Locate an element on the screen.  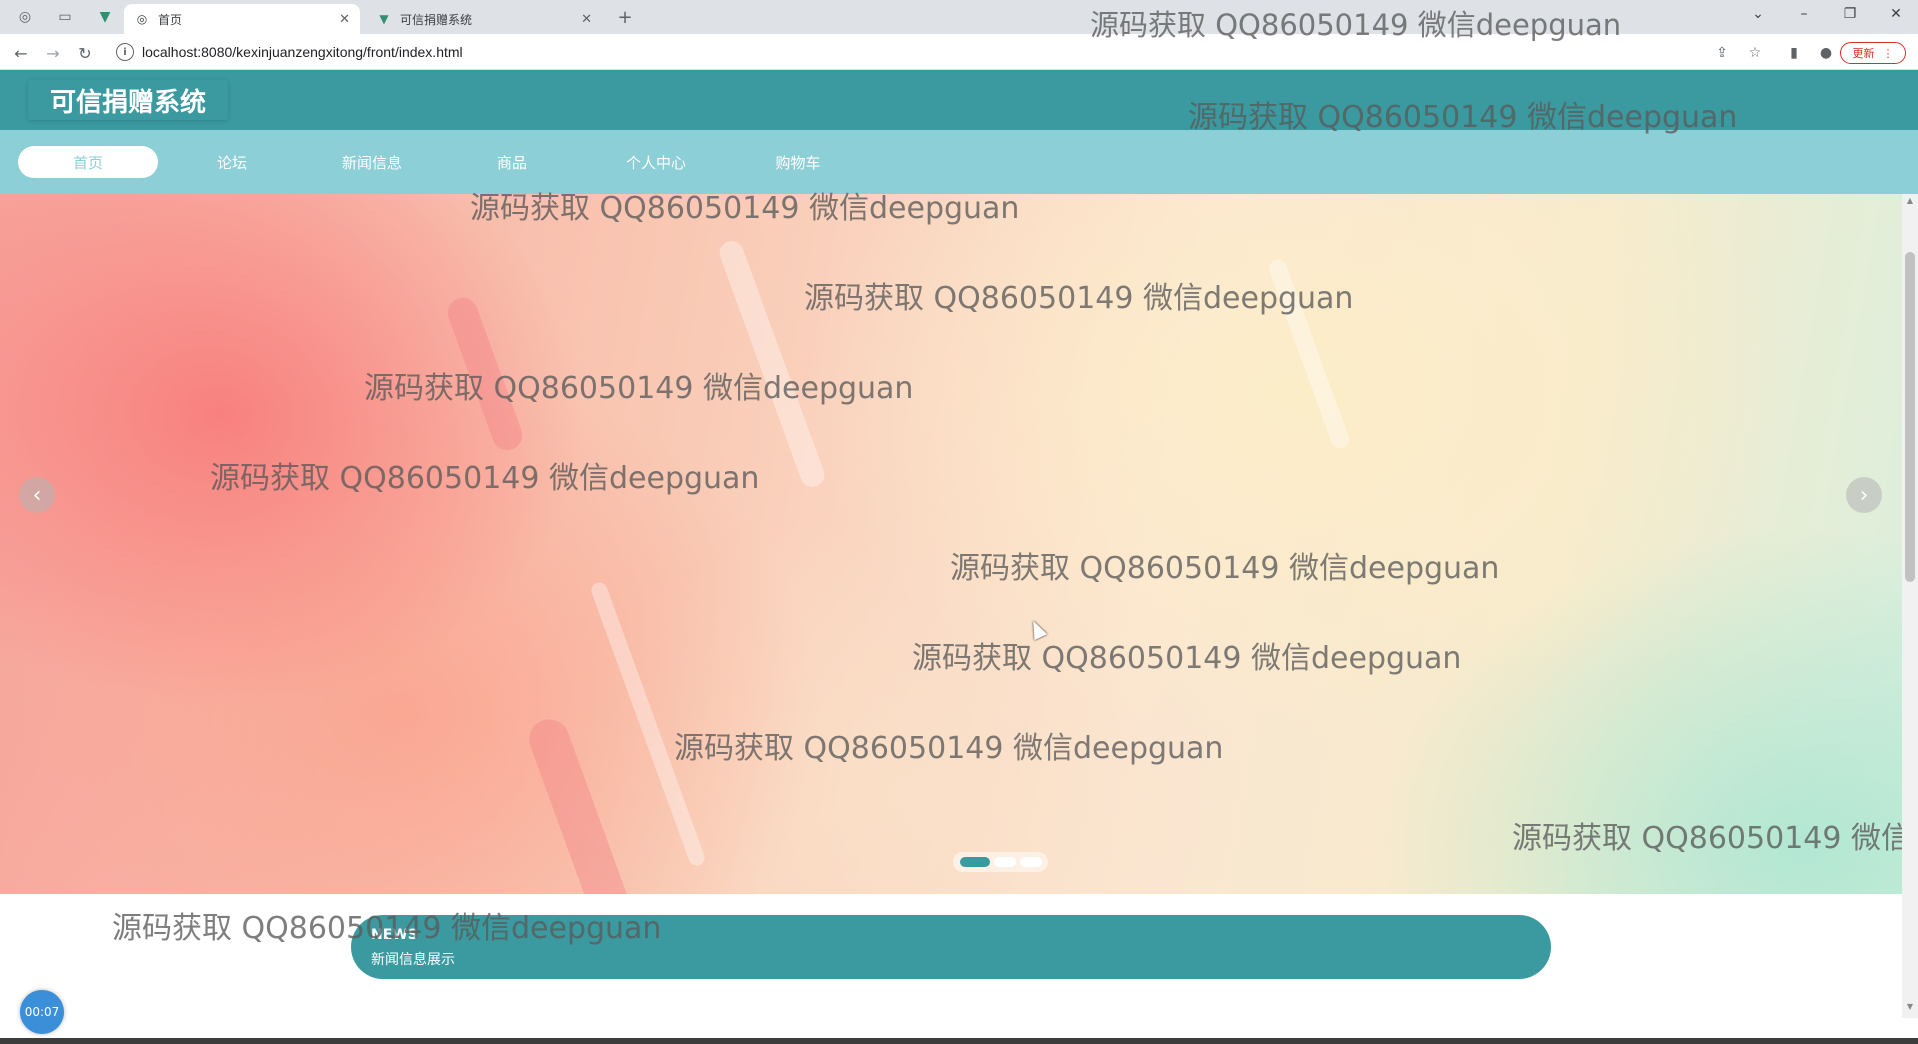
more-menu-icon: ⋮ is located at coordinates (1888, 53).